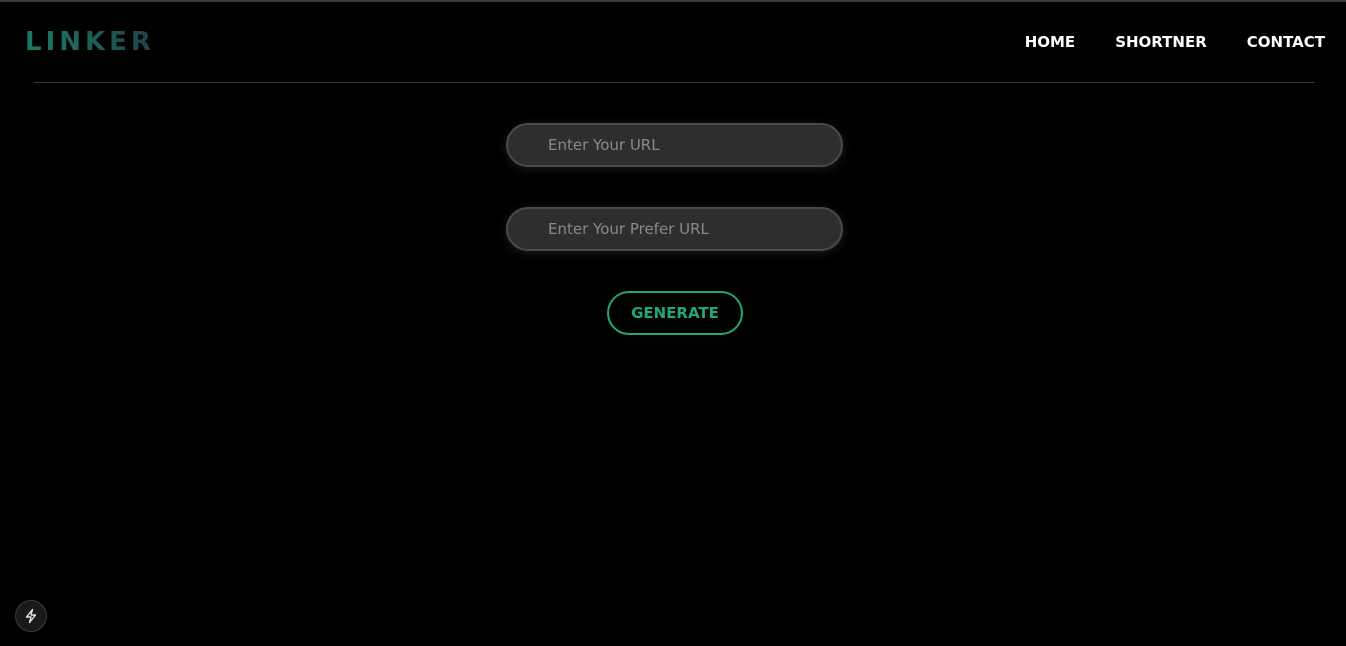  Describe the element at coordinates (674, 82) in the screenshot. I see `header-divider` at that location.